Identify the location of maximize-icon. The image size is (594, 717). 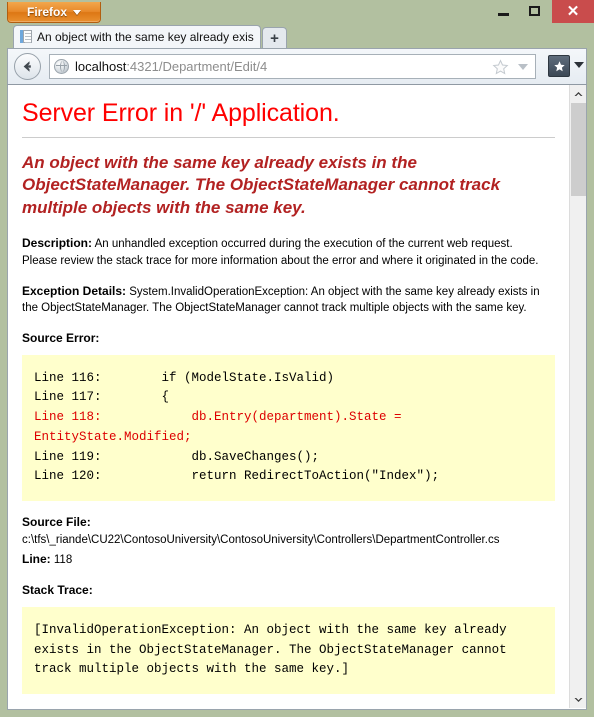
(534, 11).